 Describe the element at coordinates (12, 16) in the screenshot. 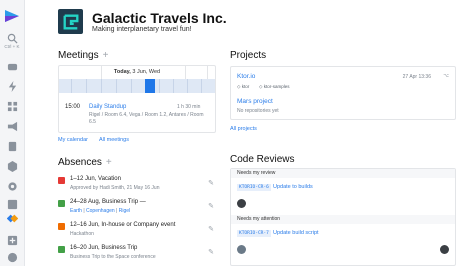

I see `space-logo-icon` at that location.